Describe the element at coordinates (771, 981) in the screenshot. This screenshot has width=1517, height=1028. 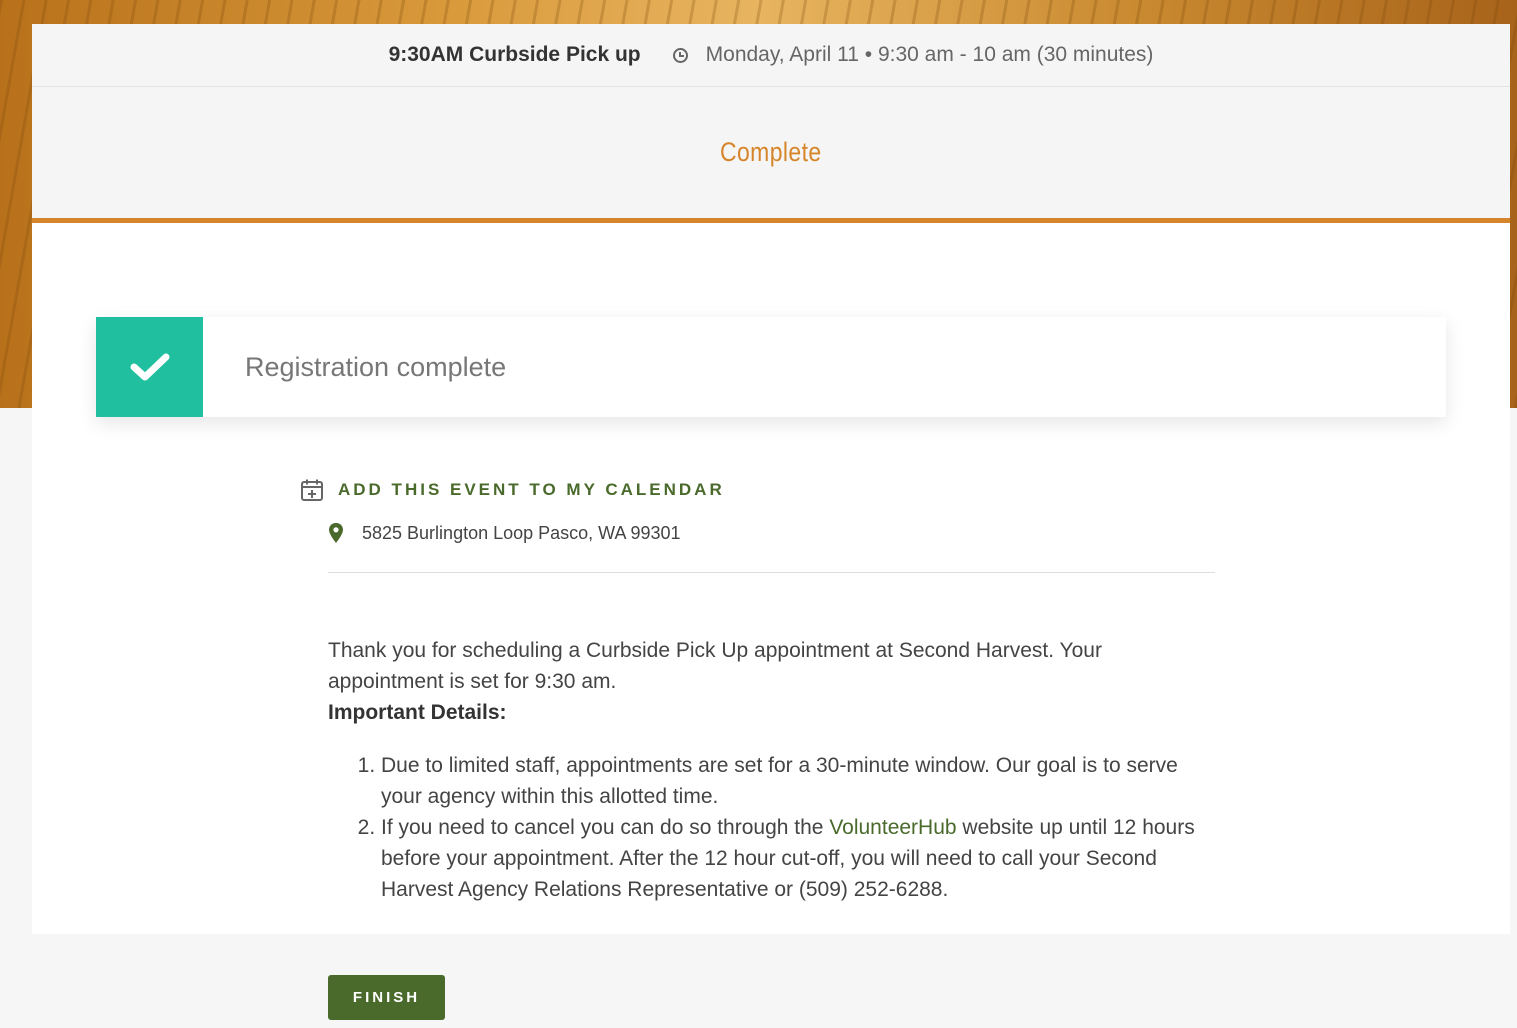
I see `footer-inner: FINISH` at that location.